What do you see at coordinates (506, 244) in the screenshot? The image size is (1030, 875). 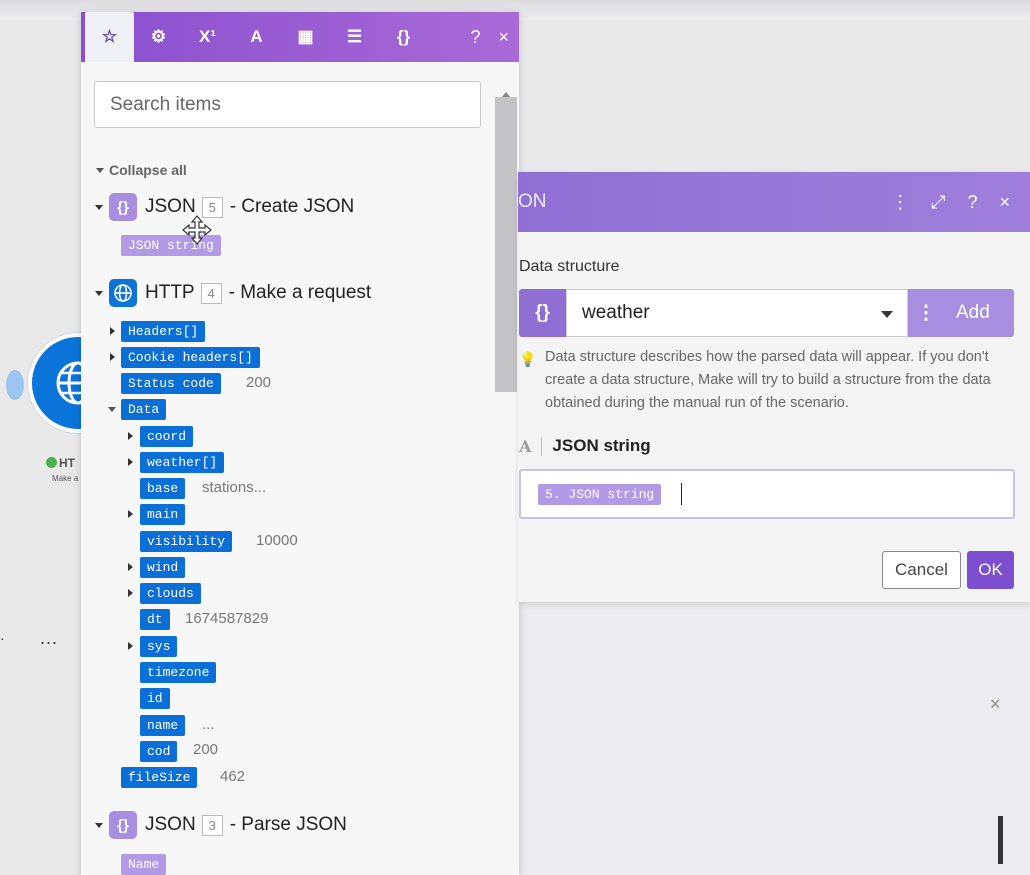 I see `scroll-thumb` at bounding box center [506, 244].